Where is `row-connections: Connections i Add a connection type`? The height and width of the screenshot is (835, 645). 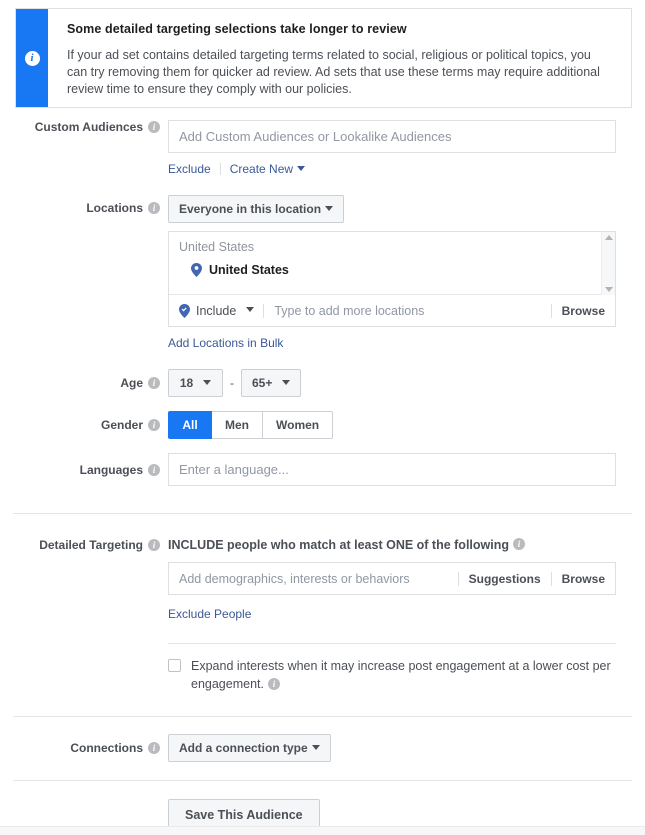 row-connections: Connections i Add a connection type is located at coordinates (322, 748).